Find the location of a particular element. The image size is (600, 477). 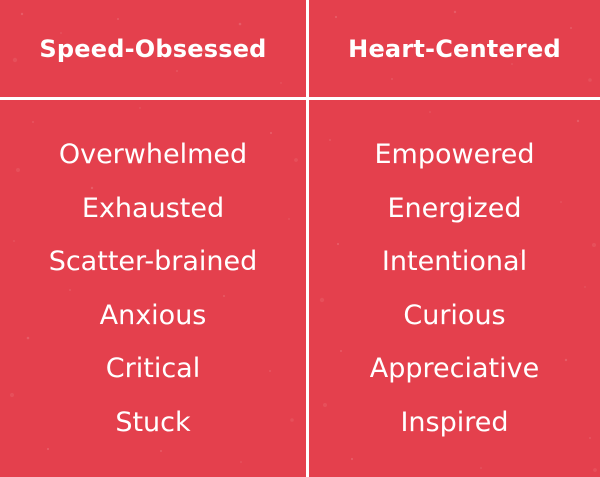

list-item: Stuck is located at coordinates (153, 422).